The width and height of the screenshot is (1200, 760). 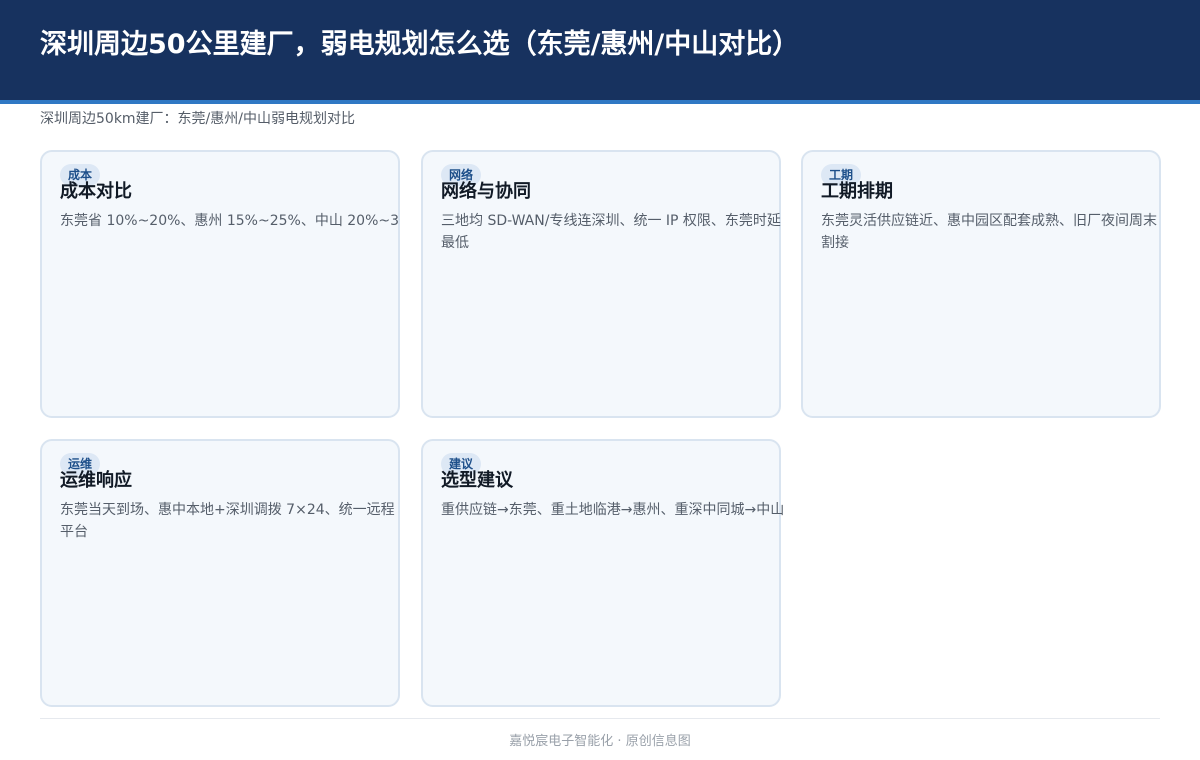 I want to click on card-body: 东莞灵活供应链近、惠中园区配套成熟、旧厂夜间周末割接, so click(x=989, y=232).